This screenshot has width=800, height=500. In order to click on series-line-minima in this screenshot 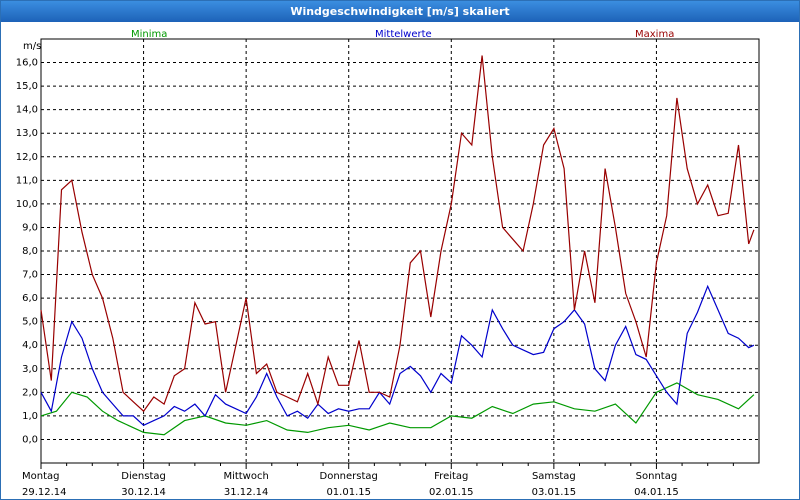, I will do `click(397, 409)`.